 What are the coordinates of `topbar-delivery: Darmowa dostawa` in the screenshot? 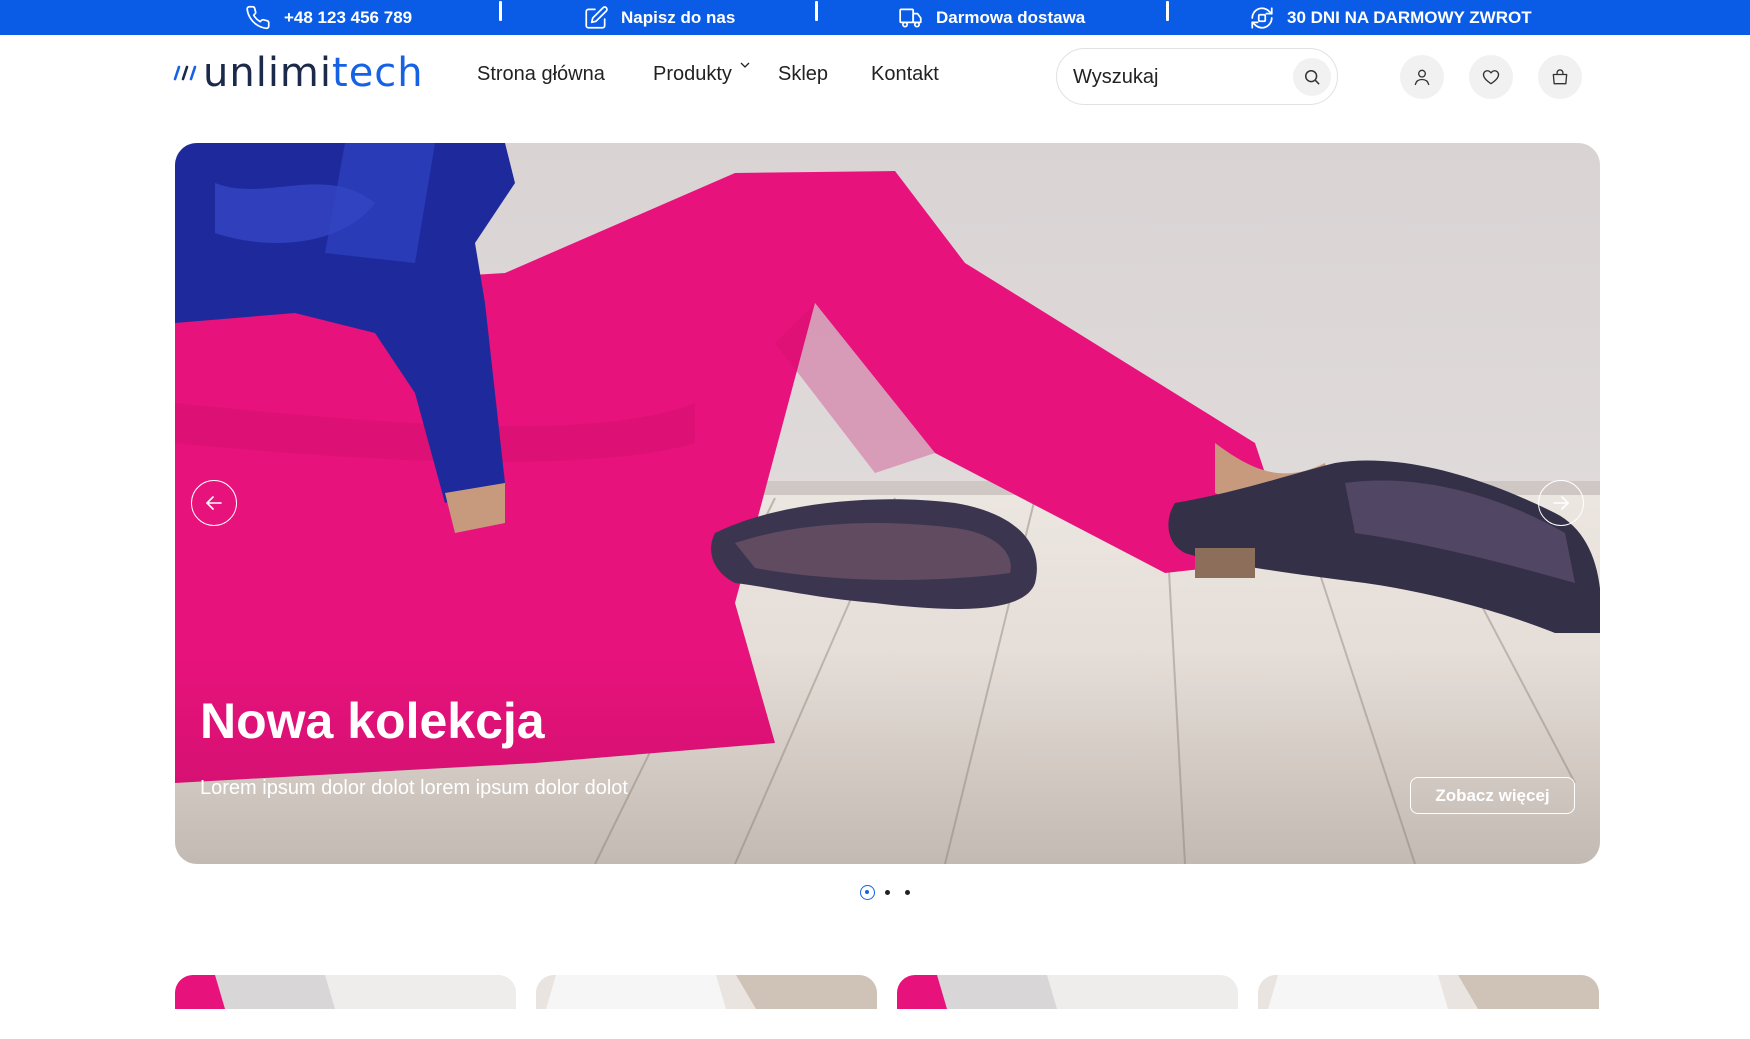 It's located at (991, 17).